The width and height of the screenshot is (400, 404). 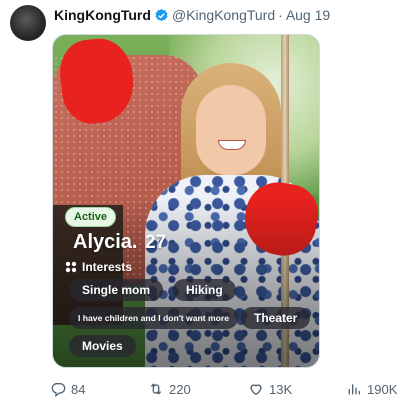 I want to click on repost-button: 220, so click(x=169, y=389).